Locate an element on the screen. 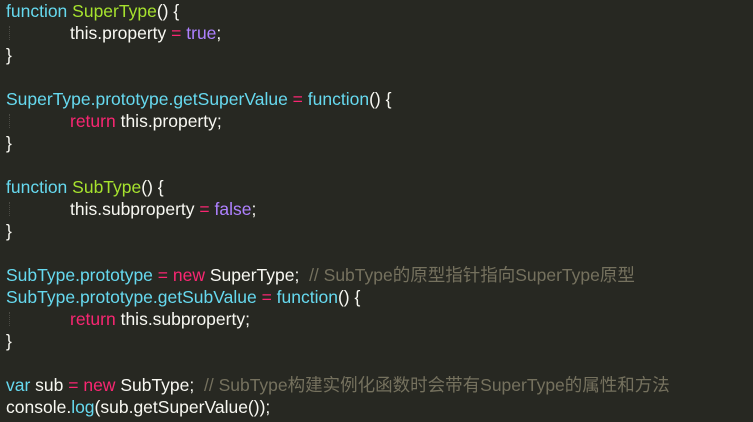 Image resolution: width=753 pixels, height=422 pixels. code-line-9: function SubType() { is located at coordinates (85, 187).